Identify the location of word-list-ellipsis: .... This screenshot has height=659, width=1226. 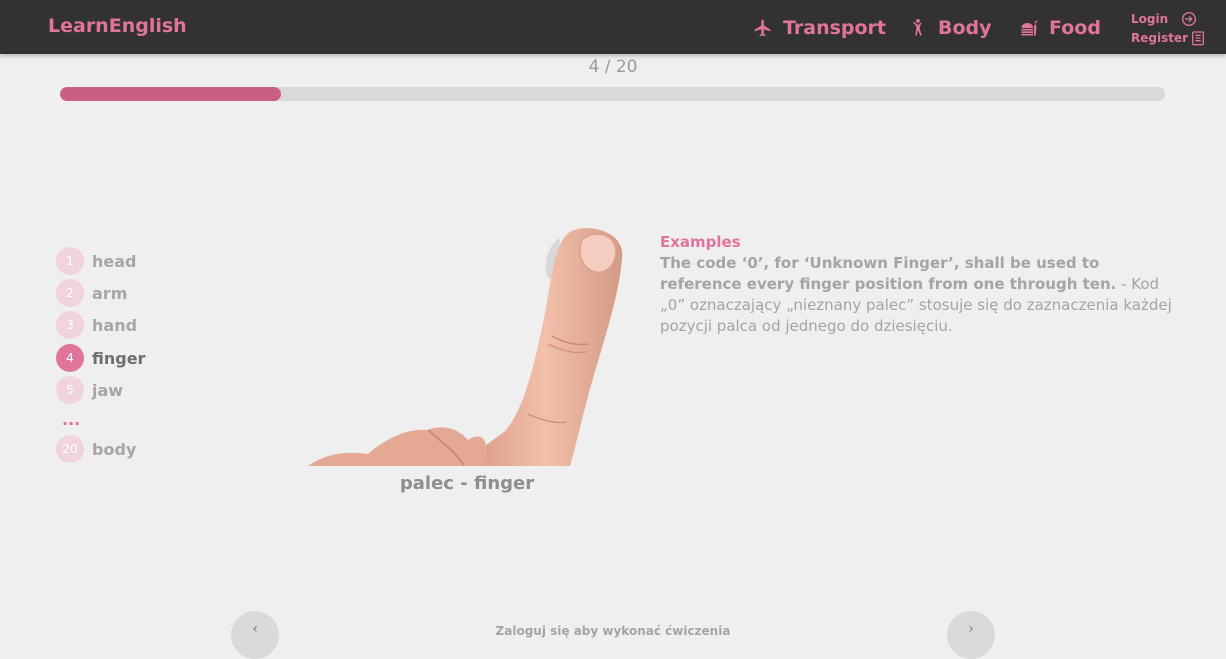
(71, 419).